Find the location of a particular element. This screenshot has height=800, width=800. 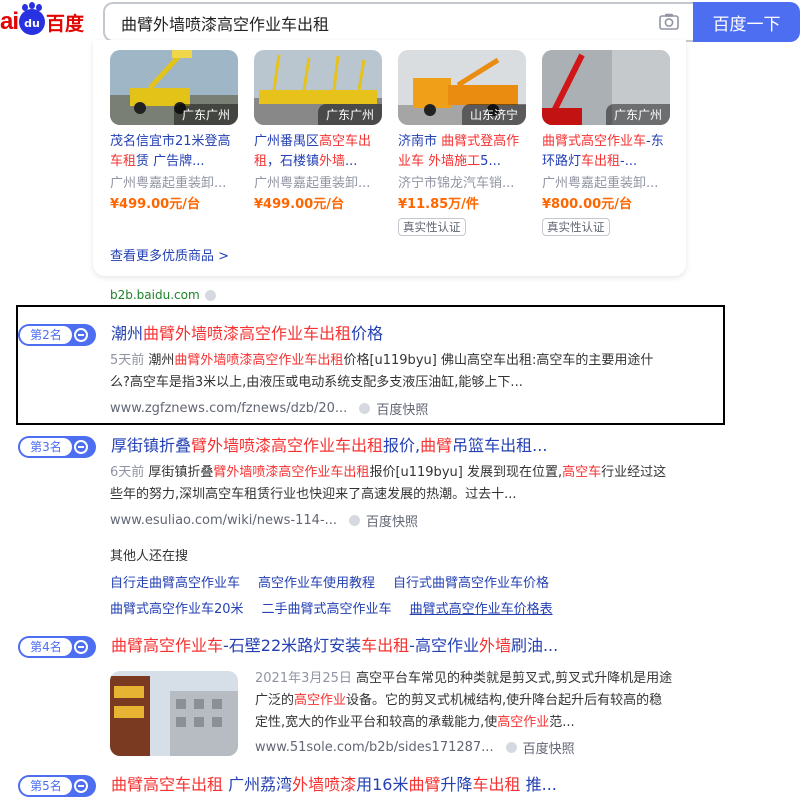

source-line: b2b.baidu.com is located at coordinates (163, 295).